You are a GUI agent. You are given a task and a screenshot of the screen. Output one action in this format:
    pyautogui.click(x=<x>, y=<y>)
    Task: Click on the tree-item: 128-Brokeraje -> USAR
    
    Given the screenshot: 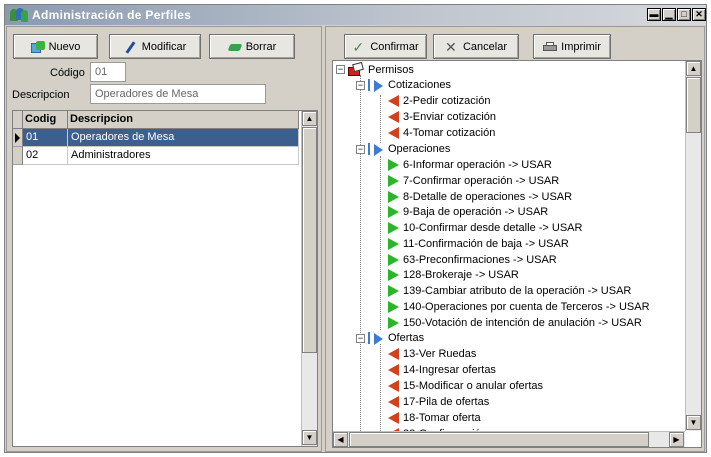 What is the action you would take?
    pyautogui.click(x=453, y=275)
    